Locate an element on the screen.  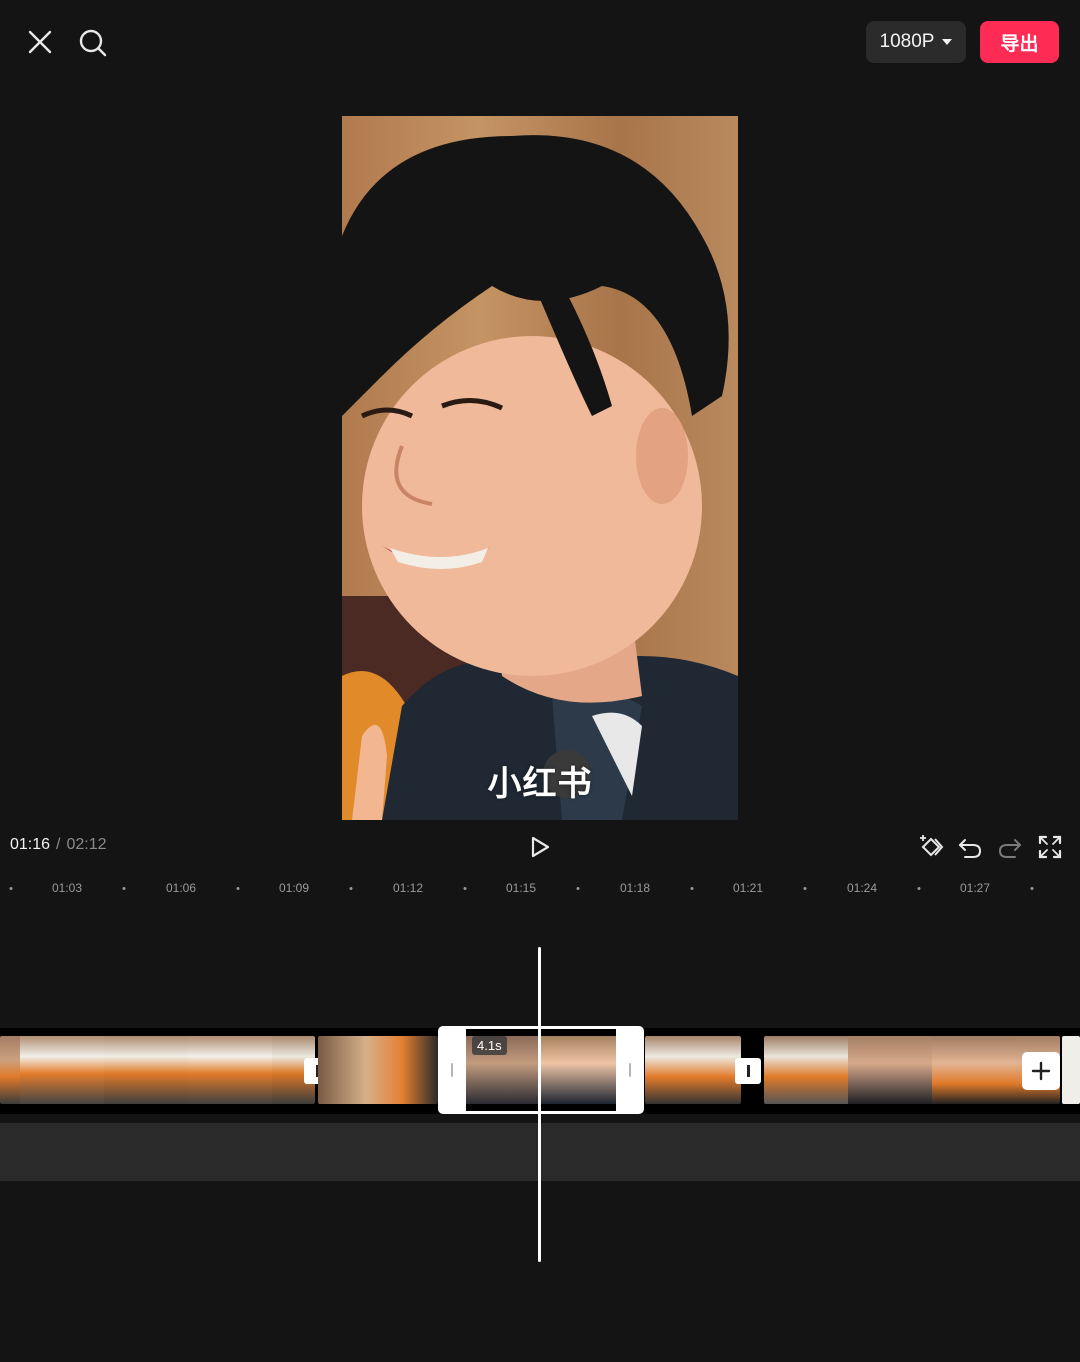
fullscreen-icon is located at coordinates (1050, 847).